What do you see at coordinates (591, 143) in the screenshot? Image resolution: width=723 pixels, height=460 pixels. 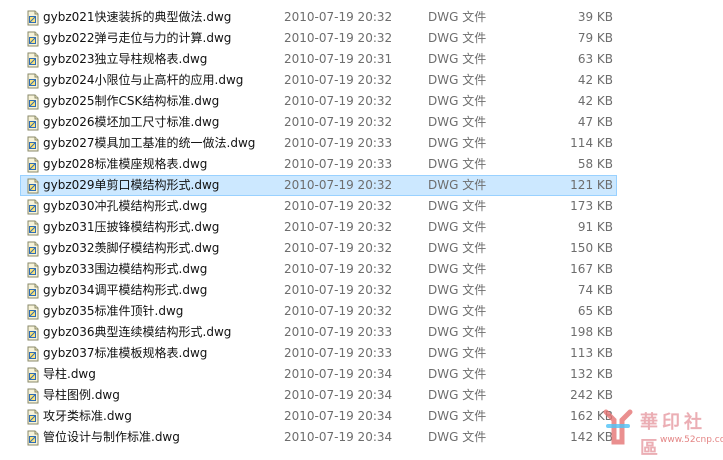 I see `file-size: 114 KB` at bounding box center [591, 143].